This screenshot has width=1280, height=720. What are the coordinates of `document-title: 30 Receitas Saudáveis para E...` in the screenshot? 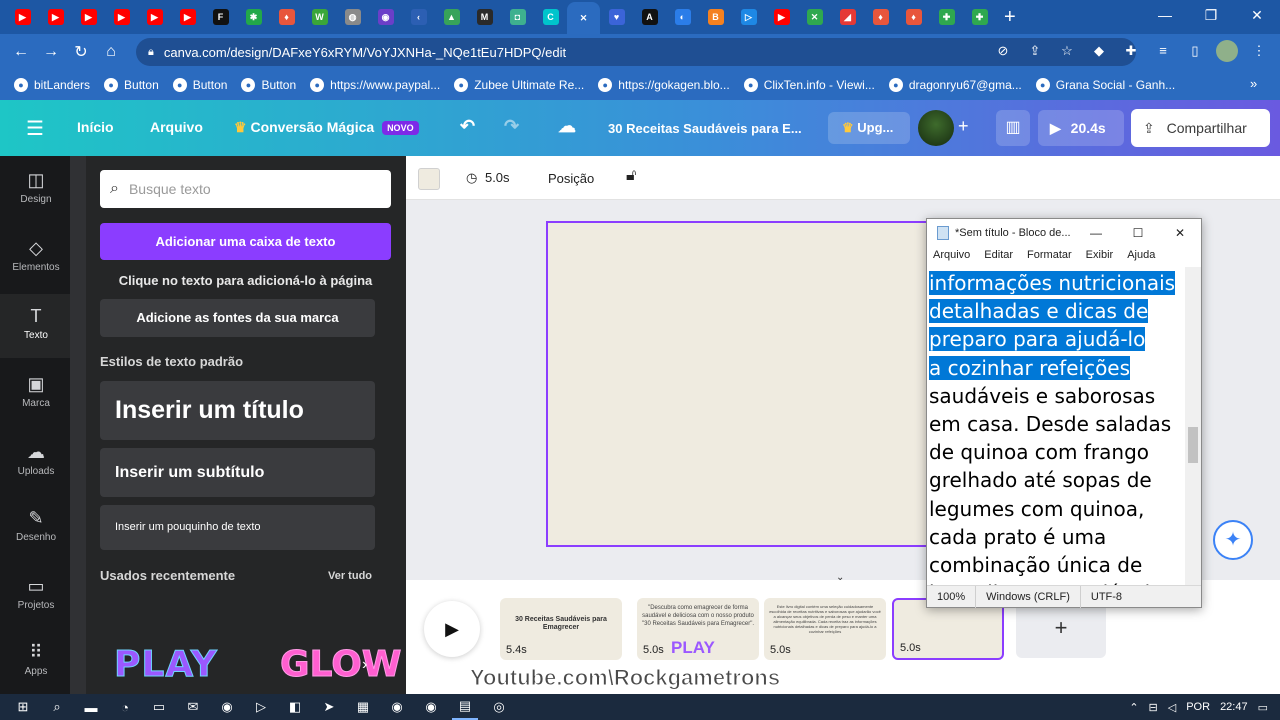 It's located at (705, 128).